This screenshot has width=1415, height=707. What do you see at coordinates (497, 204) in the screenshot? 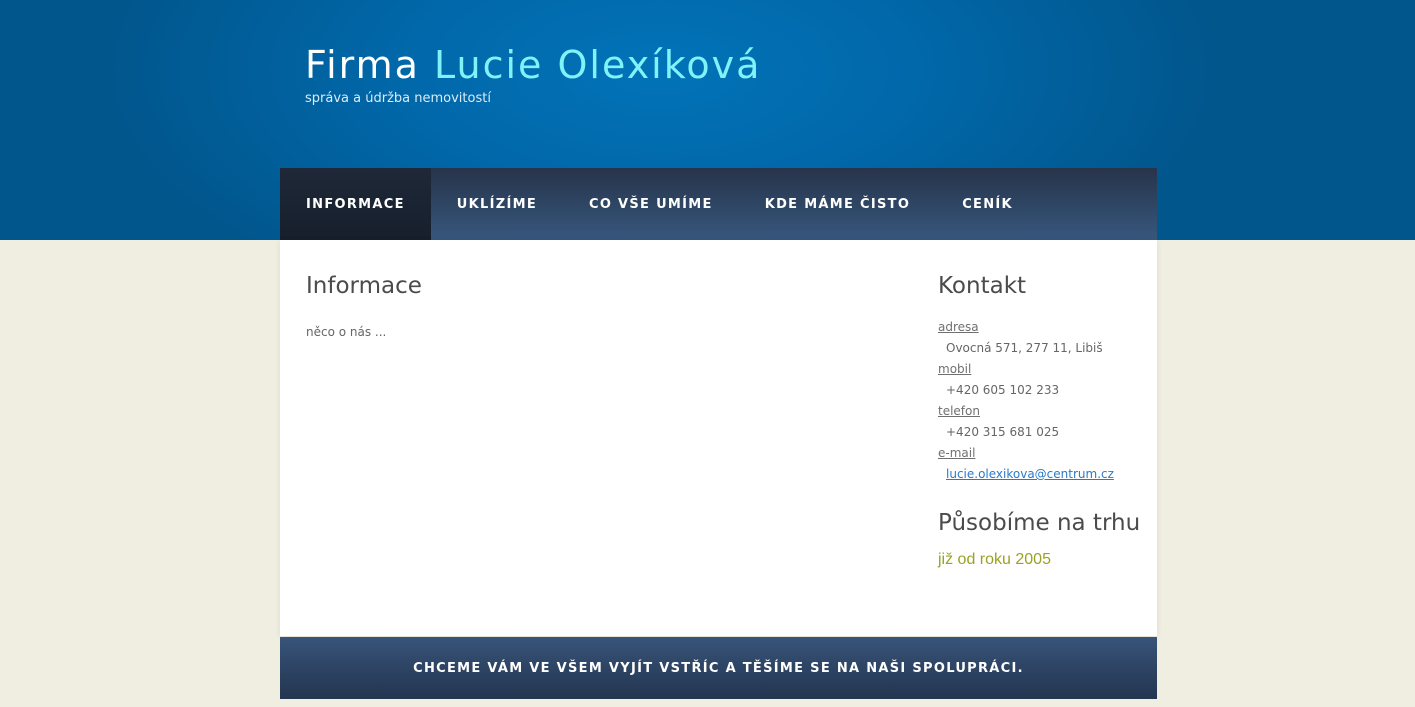
I see `nav-item-uklizime: Uklízíme` at bounding box center [497, 204].